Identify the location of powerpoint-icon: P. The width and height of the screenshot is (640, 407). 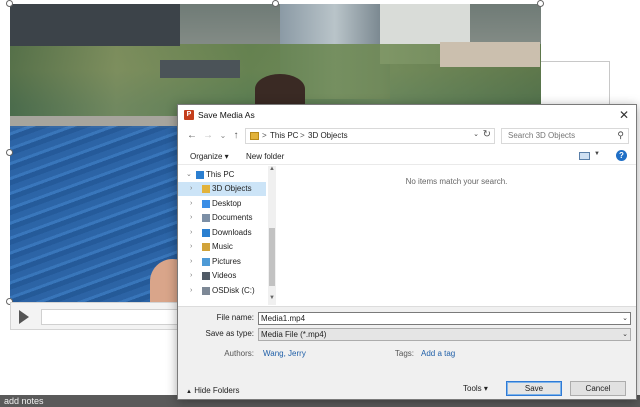
(189, 115).